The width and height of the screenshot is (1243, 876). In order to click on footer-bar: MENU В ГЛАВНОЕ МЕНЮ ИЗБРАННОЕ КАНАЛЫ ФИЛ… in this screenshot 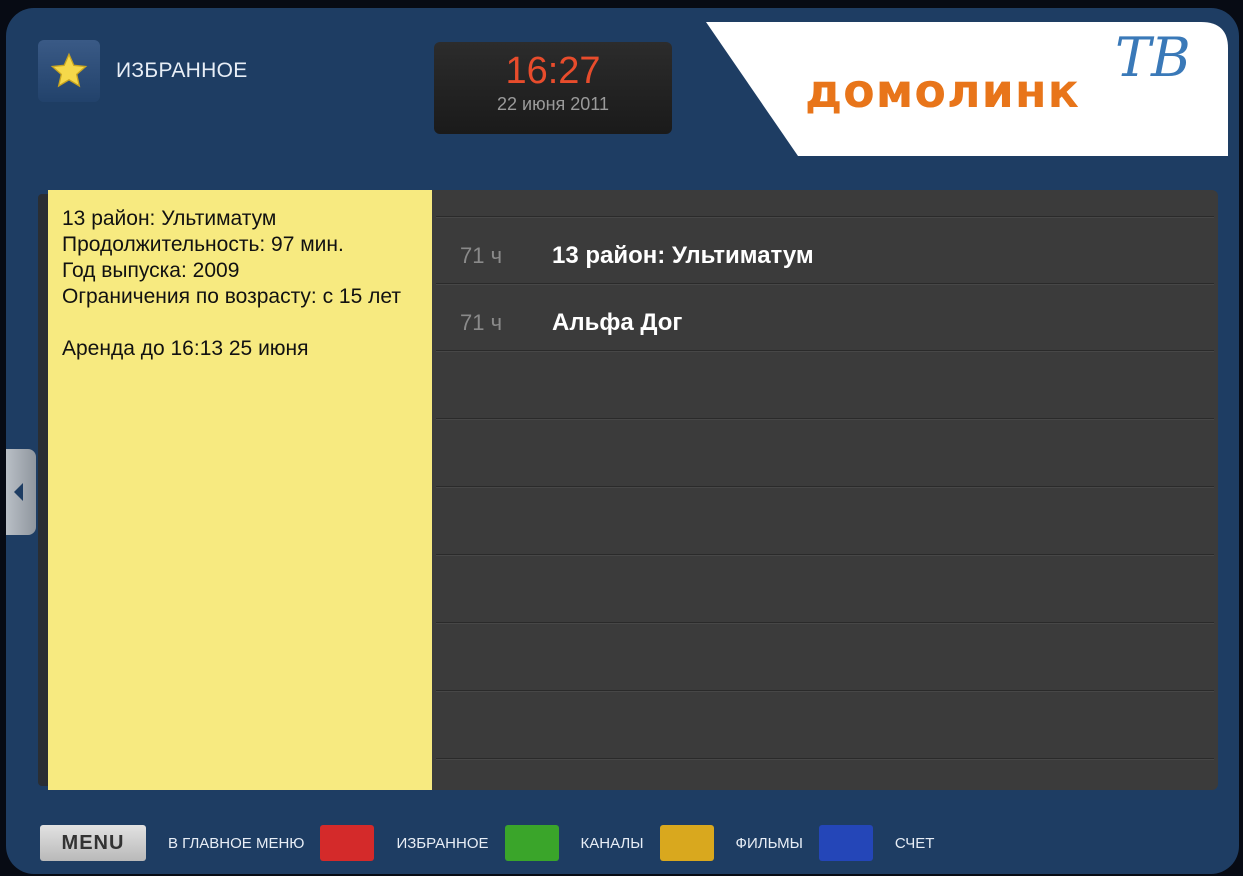, I will do `click(495, 843)`.